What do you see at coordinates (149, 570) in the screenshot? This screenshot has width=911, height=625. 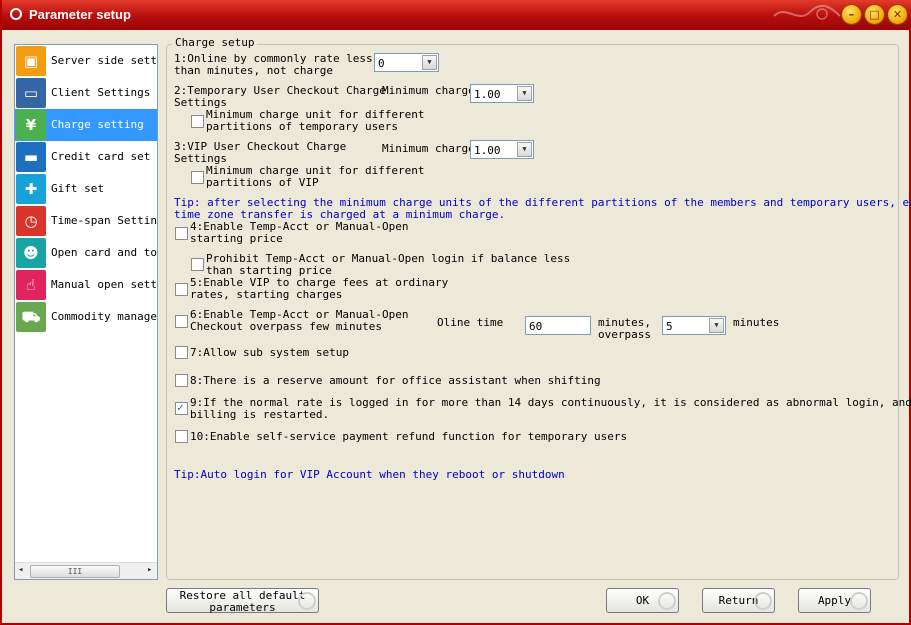 I see `scroll-right-icon: ▸` at bounding box center [149, 570].